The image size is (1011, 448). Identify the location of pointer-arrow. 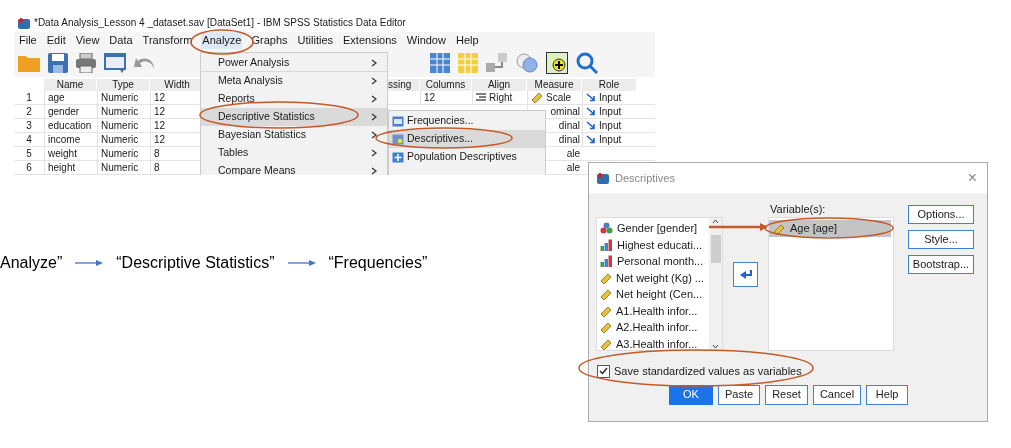
(738, 227).